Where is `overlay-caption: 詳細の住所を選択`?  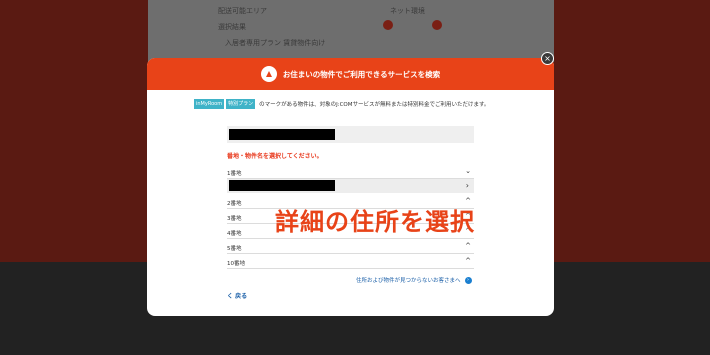 overlay-caption: 詳細の住所を選択 is located at coordinates (375, 222).